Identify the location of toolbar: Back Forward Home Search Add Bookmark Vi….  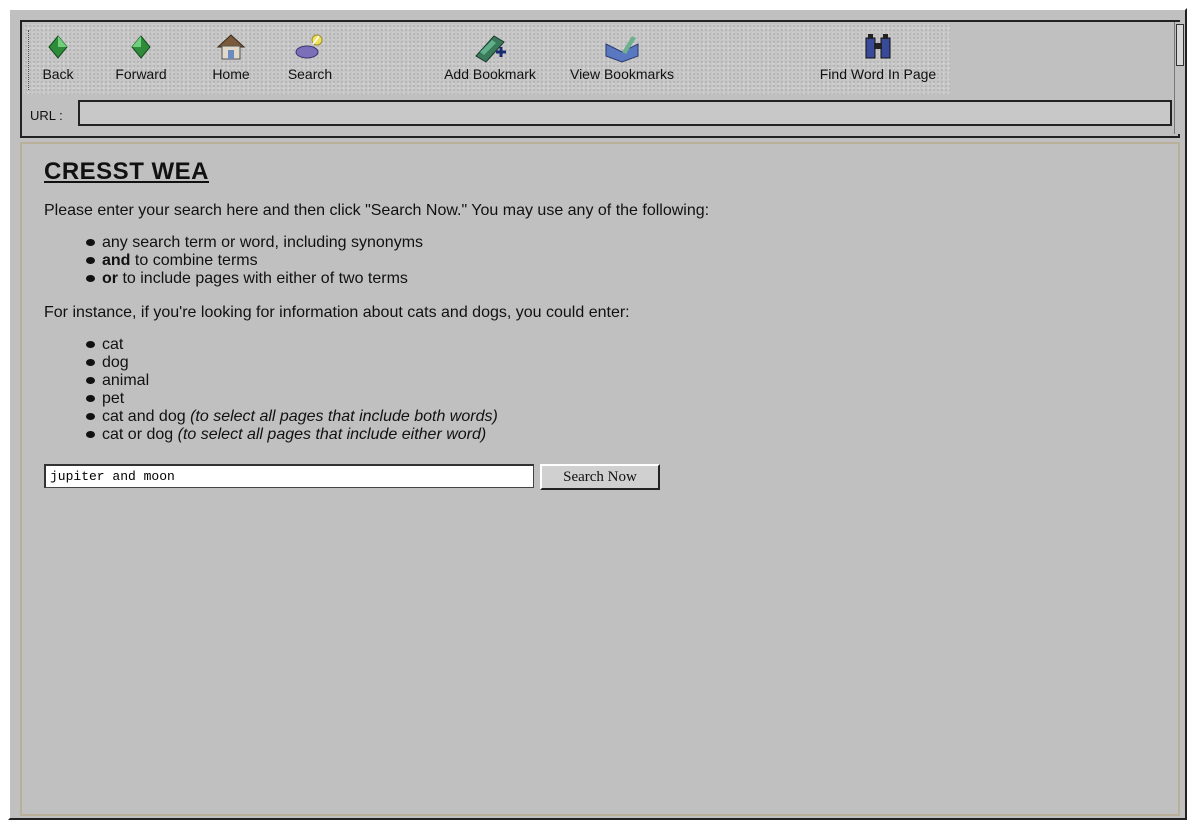
(487, 59).